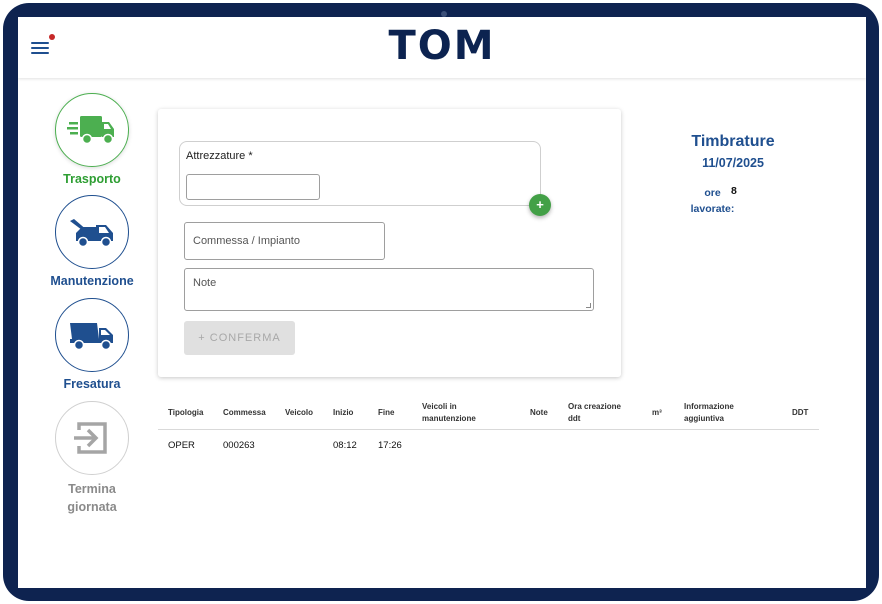  I want to click on manutenzione-button, so click(92, 232).